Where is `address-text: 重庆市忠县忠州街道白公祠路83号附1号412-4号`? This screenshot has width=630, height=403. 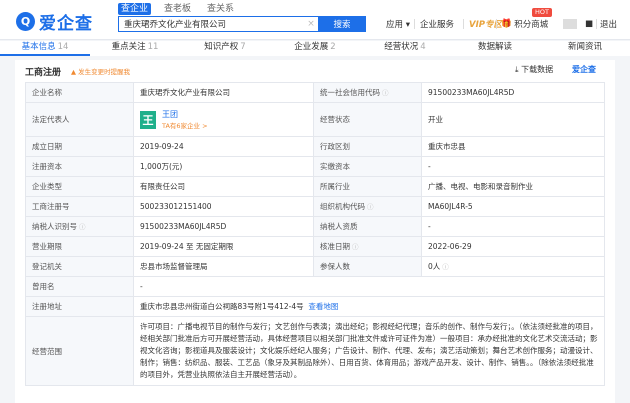 address-text: 重庆市忠县忠州街道白公祠路83号附1号412-4号 is located at coordinates (222, 306).